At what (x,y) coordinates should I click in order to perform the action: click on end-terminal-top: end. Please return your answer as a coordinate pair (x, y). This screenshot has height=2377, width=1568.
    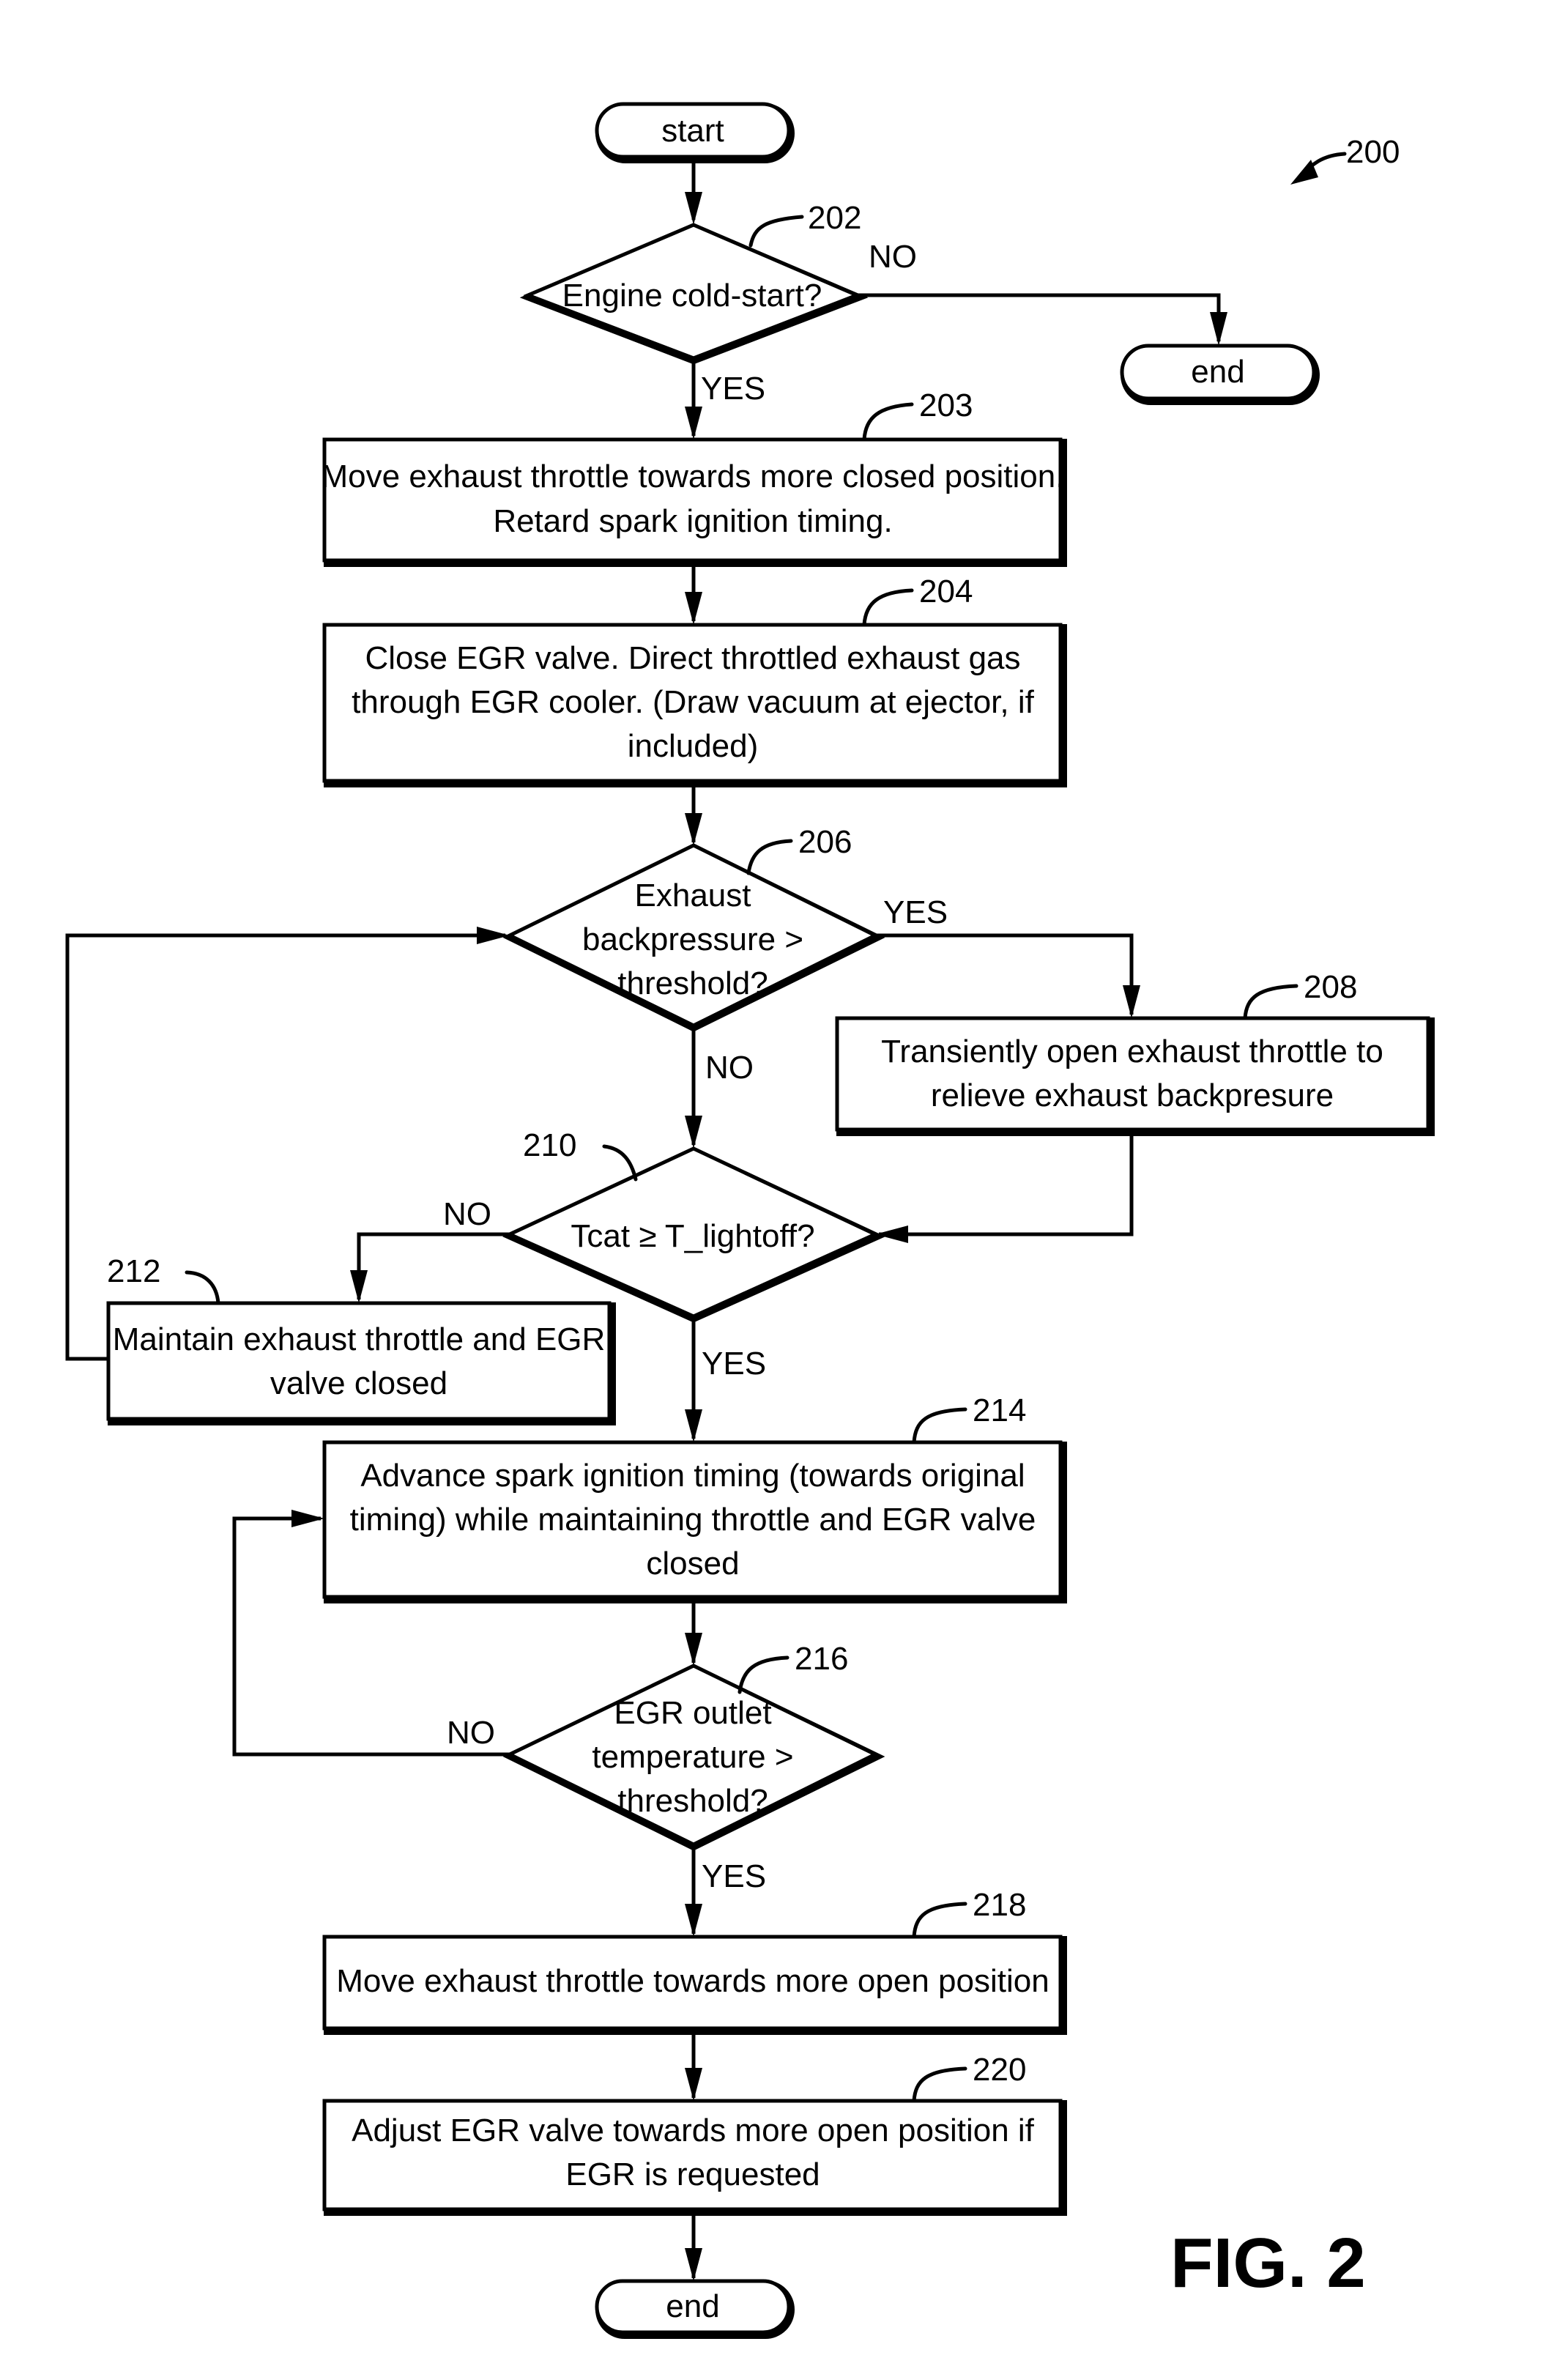
    Looking at the image, I should click on (1220, 374).